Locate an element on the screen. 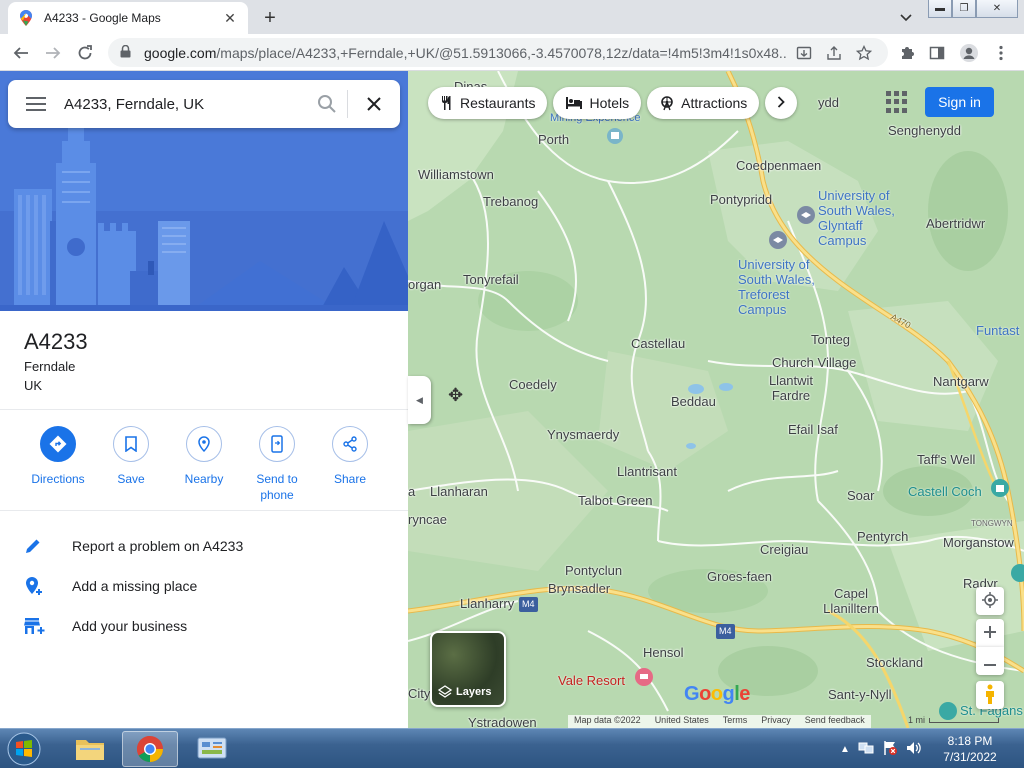 This screenshot has width=1024, height=768. map-label-ydd: ydd is located at coordinates (828, 102).